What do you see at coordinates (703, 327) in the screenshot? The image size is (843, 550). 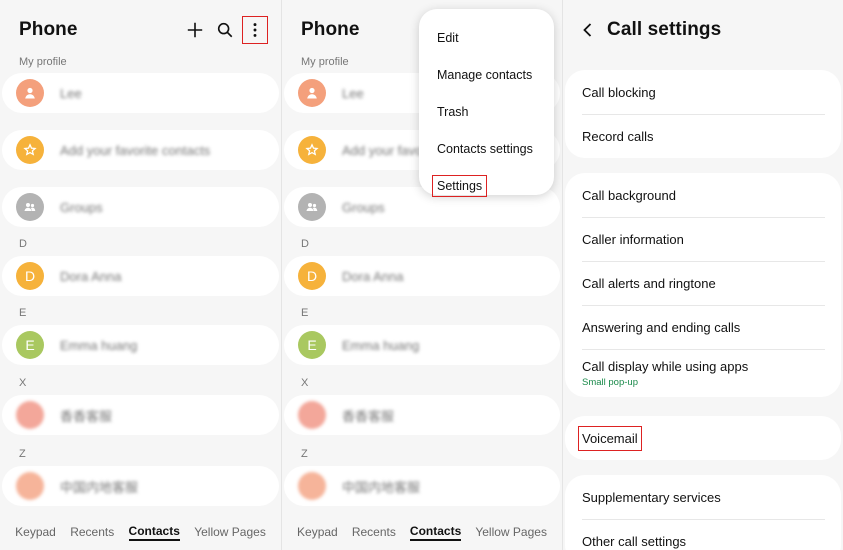 I see `setting-answering-ending-calls: Answering and ending calls` at bounding box center [703, 327].